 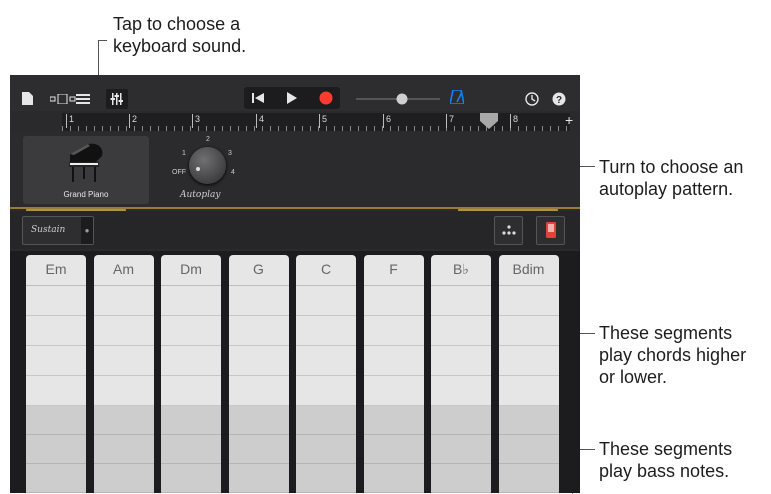 I want to click on bar-number: 1, so click(x=70, y=121).